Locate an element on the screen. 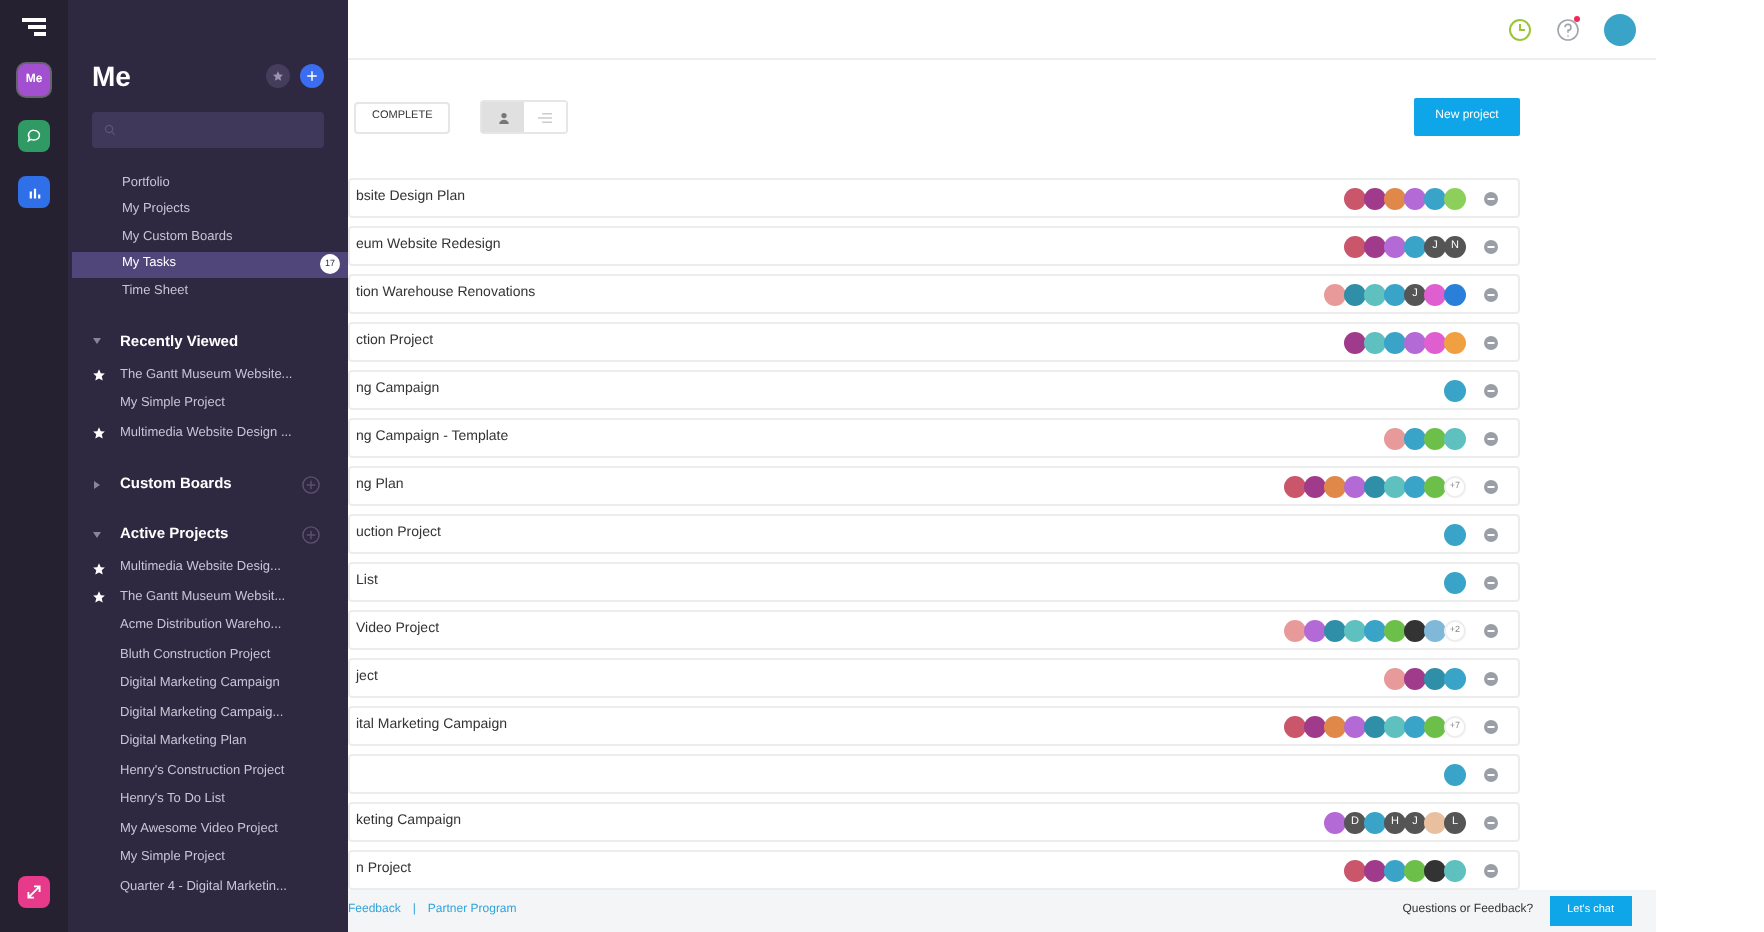 This screenshot has width=1764, height=932. chat-icon is located at coordinates (34, 136).